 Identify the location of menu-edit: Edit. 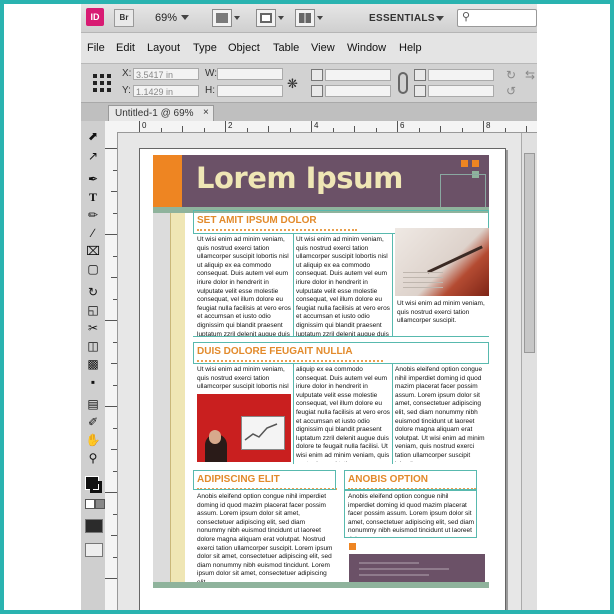
(125, 48).